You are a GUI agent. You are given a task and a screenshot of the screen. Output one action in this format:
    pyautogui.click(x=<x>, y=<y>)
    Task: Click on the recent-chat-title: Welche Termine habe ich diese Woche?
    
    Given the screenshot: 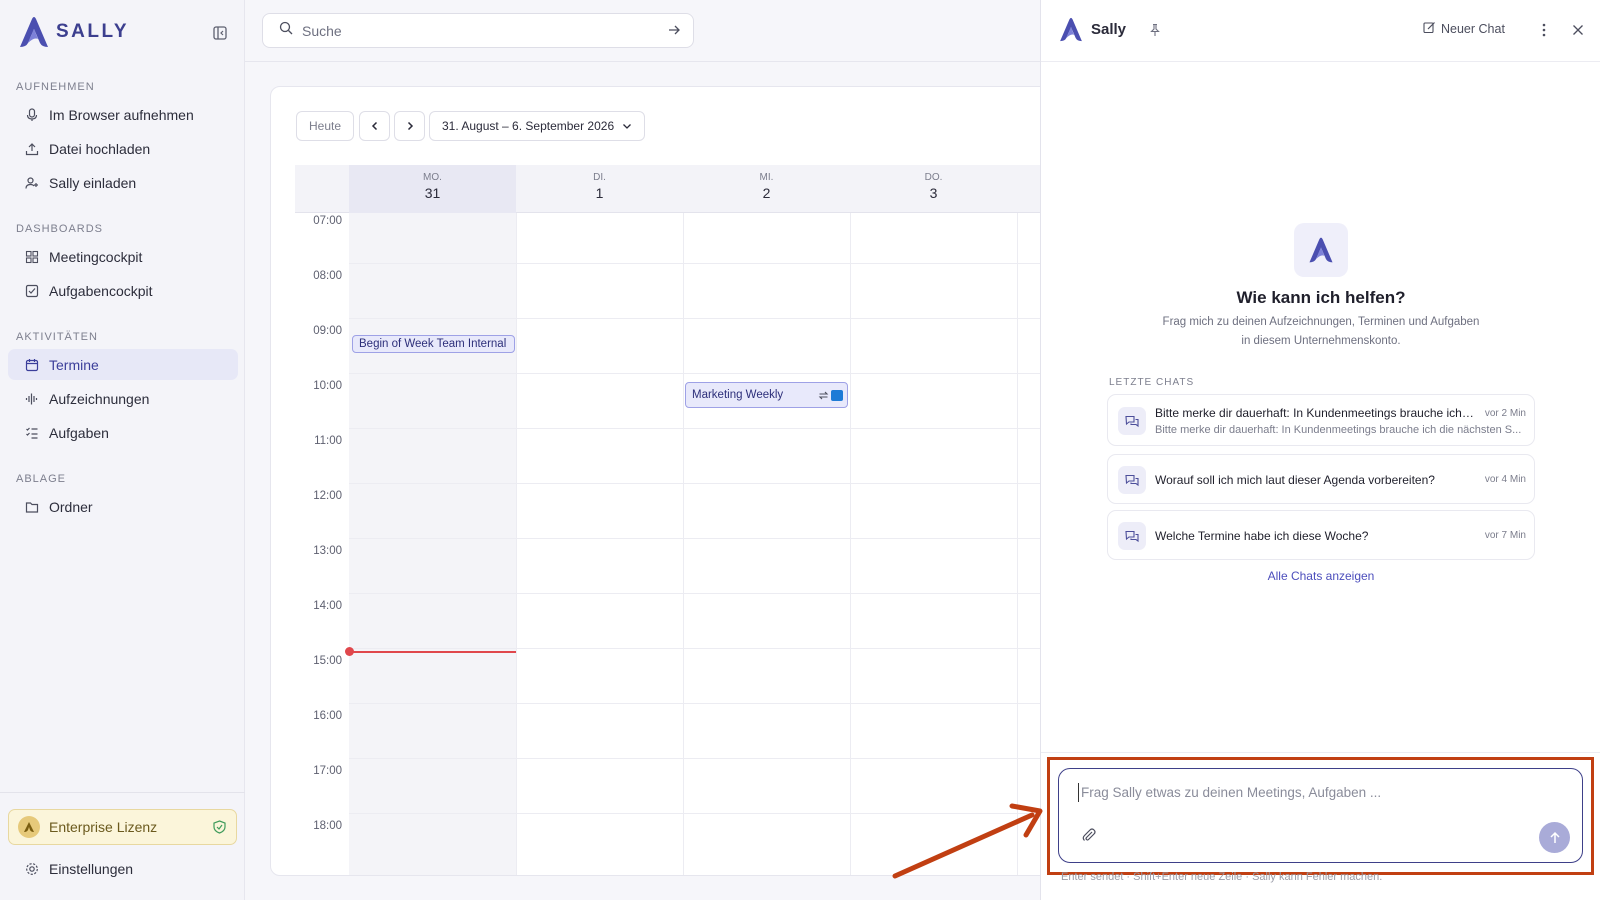 What is the action you would take?
    pyautogui.click(x=1262, y=536)
    